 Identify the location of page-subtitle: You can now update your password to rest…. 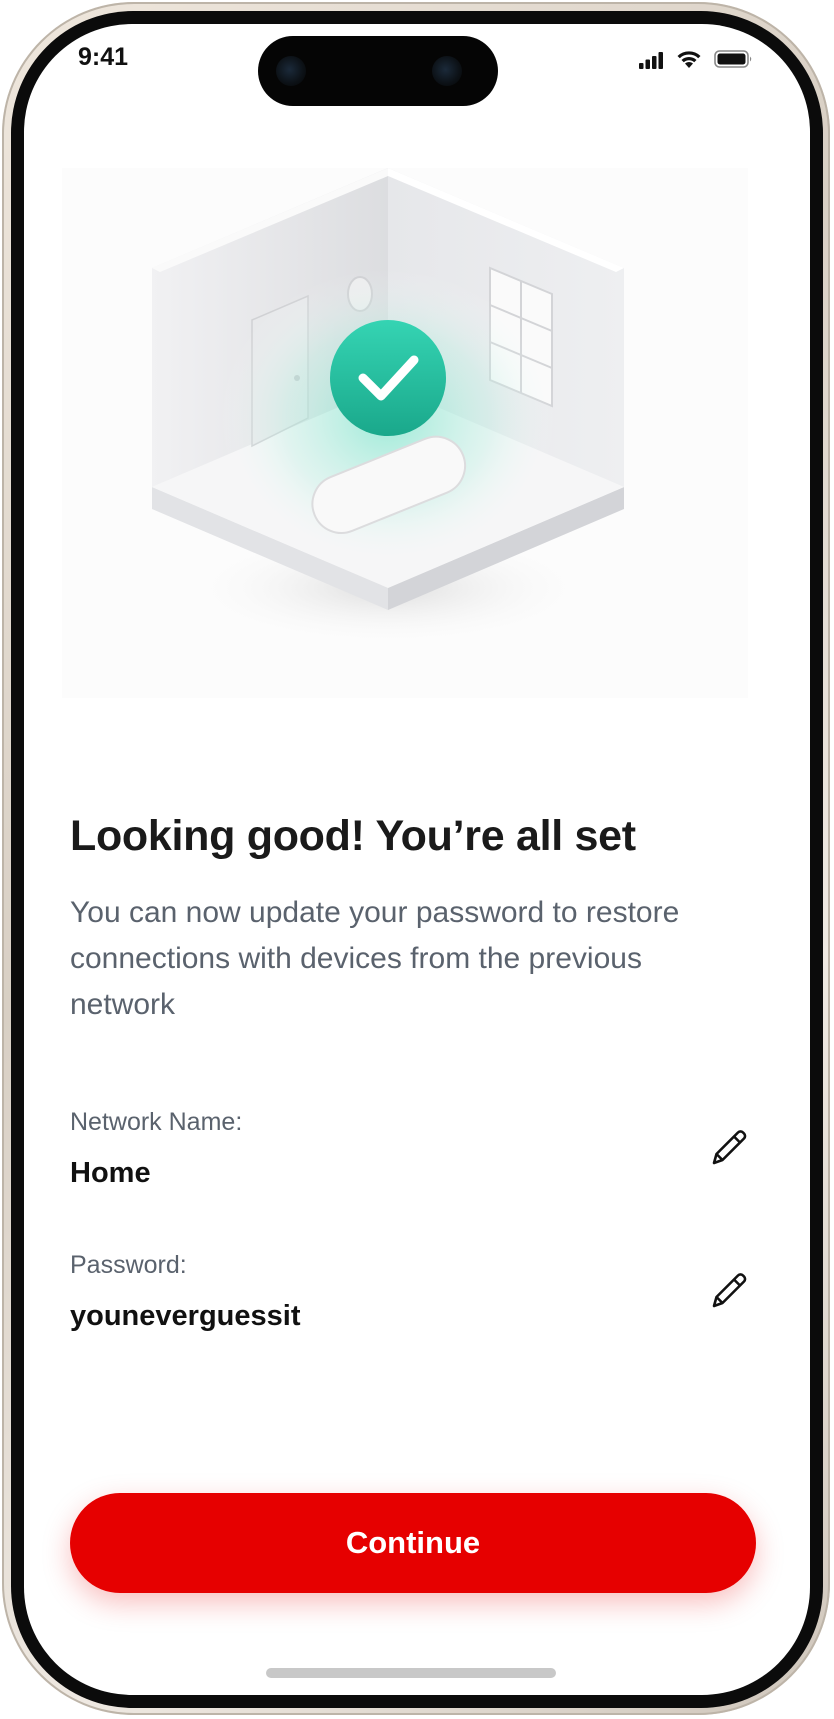
(375, 958).